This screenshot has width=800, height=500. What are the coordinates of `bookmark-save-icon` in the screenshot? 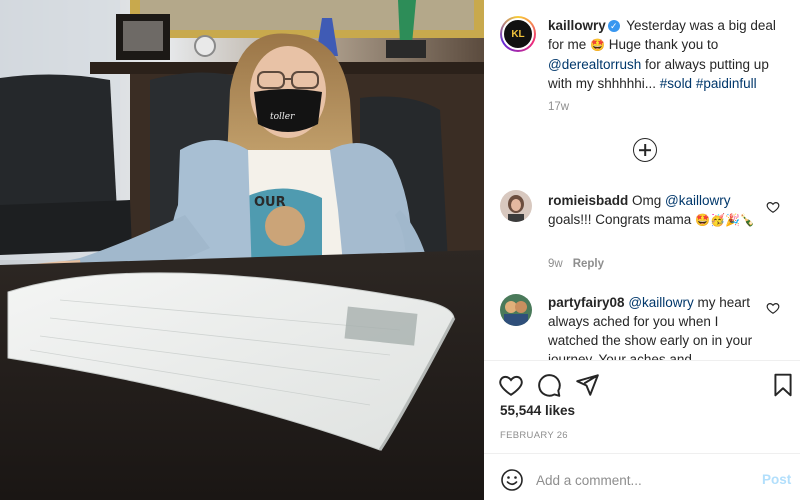 It's located at (783, 385).